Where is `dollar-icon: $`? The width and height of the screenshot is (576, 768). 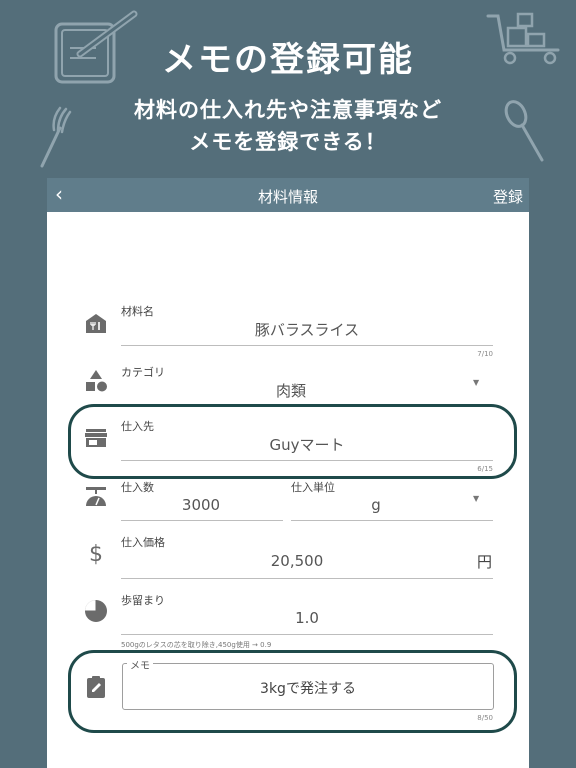 dollar-icon: $ is located at coordinates (96, 553).